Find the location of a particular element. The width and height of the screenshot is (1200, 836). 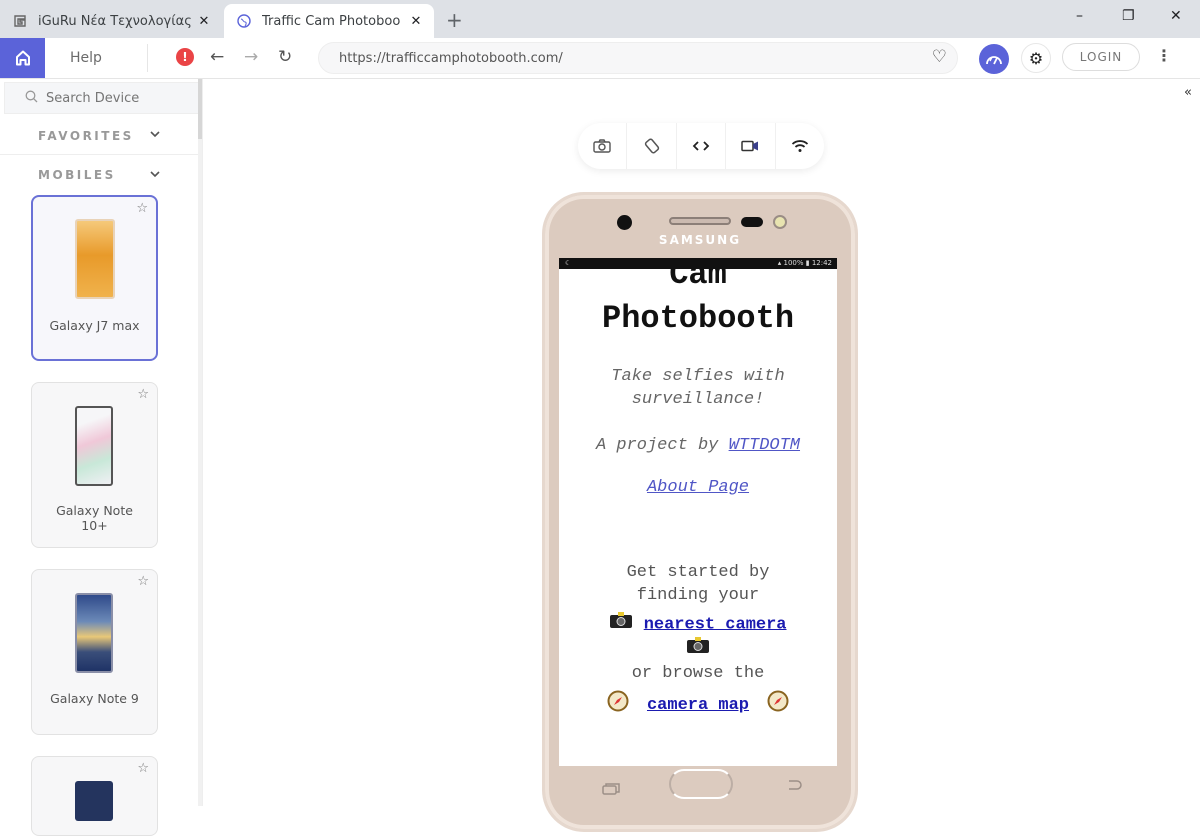

project-prefix: A project by is located at coordinates (662, 445).